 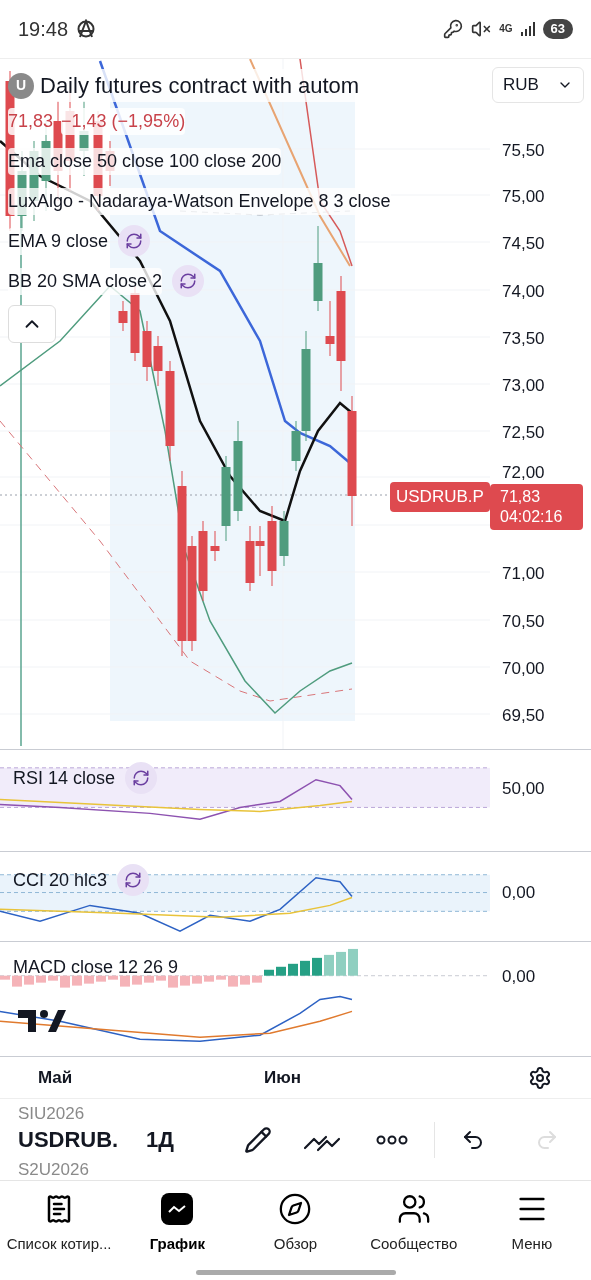 I want to click on compass-icon, so click(x=295, y=1209).